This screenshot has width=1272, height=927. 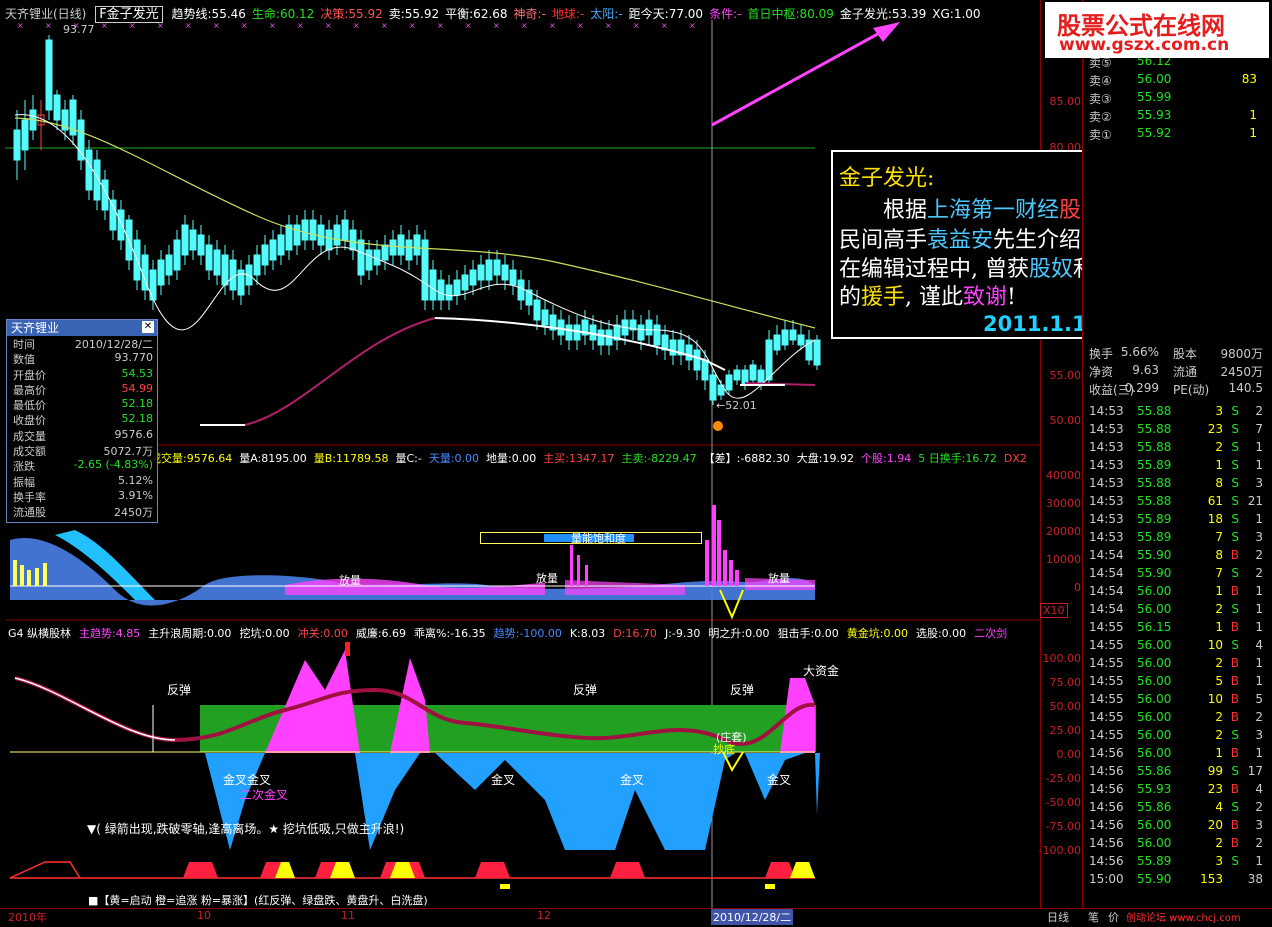 What do you see at coordinates (1176, 448) in the screenshot?
I see `tick-row: 14:53 55.88 2 S 1` at bounding box center [1176, 448].